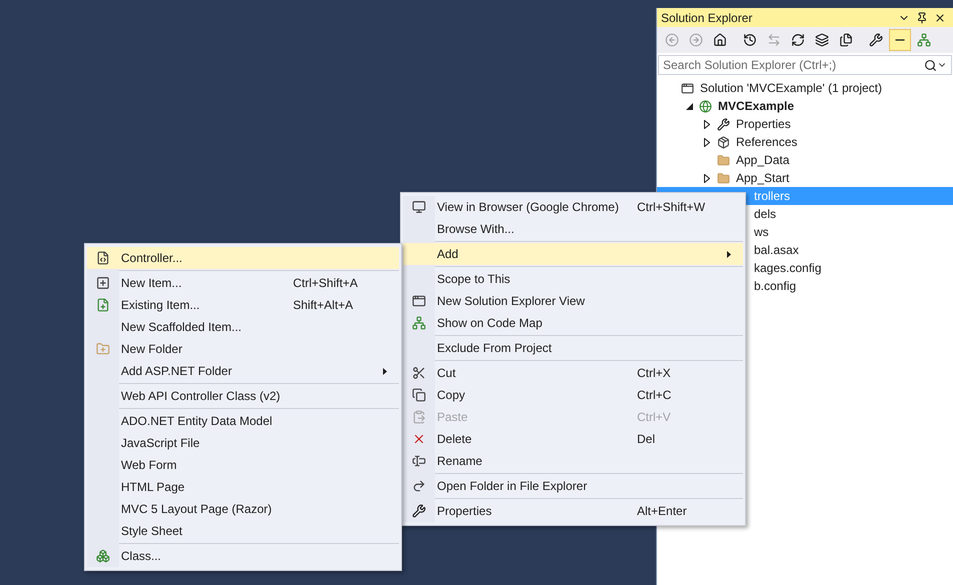  I want to click on menu-item: Web API Controller Class (v2), so click(243, 396).